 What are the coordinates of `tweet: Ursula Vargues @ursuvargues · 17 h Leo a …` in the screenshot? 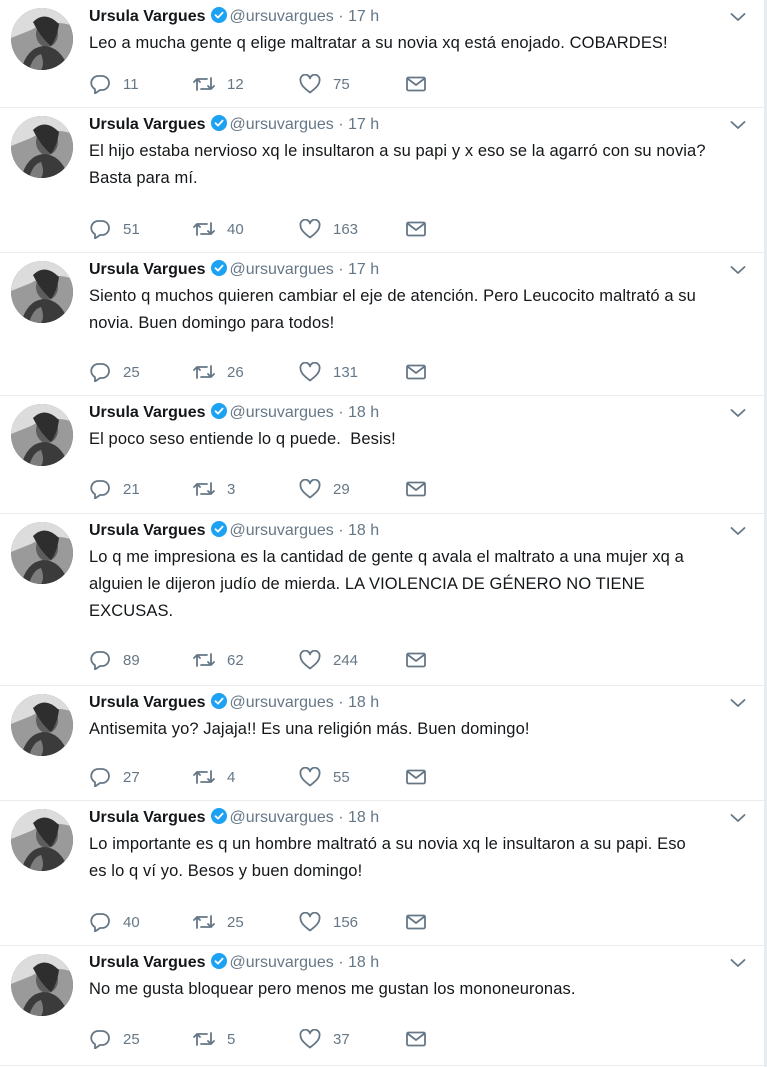 It's located at (382, 54).